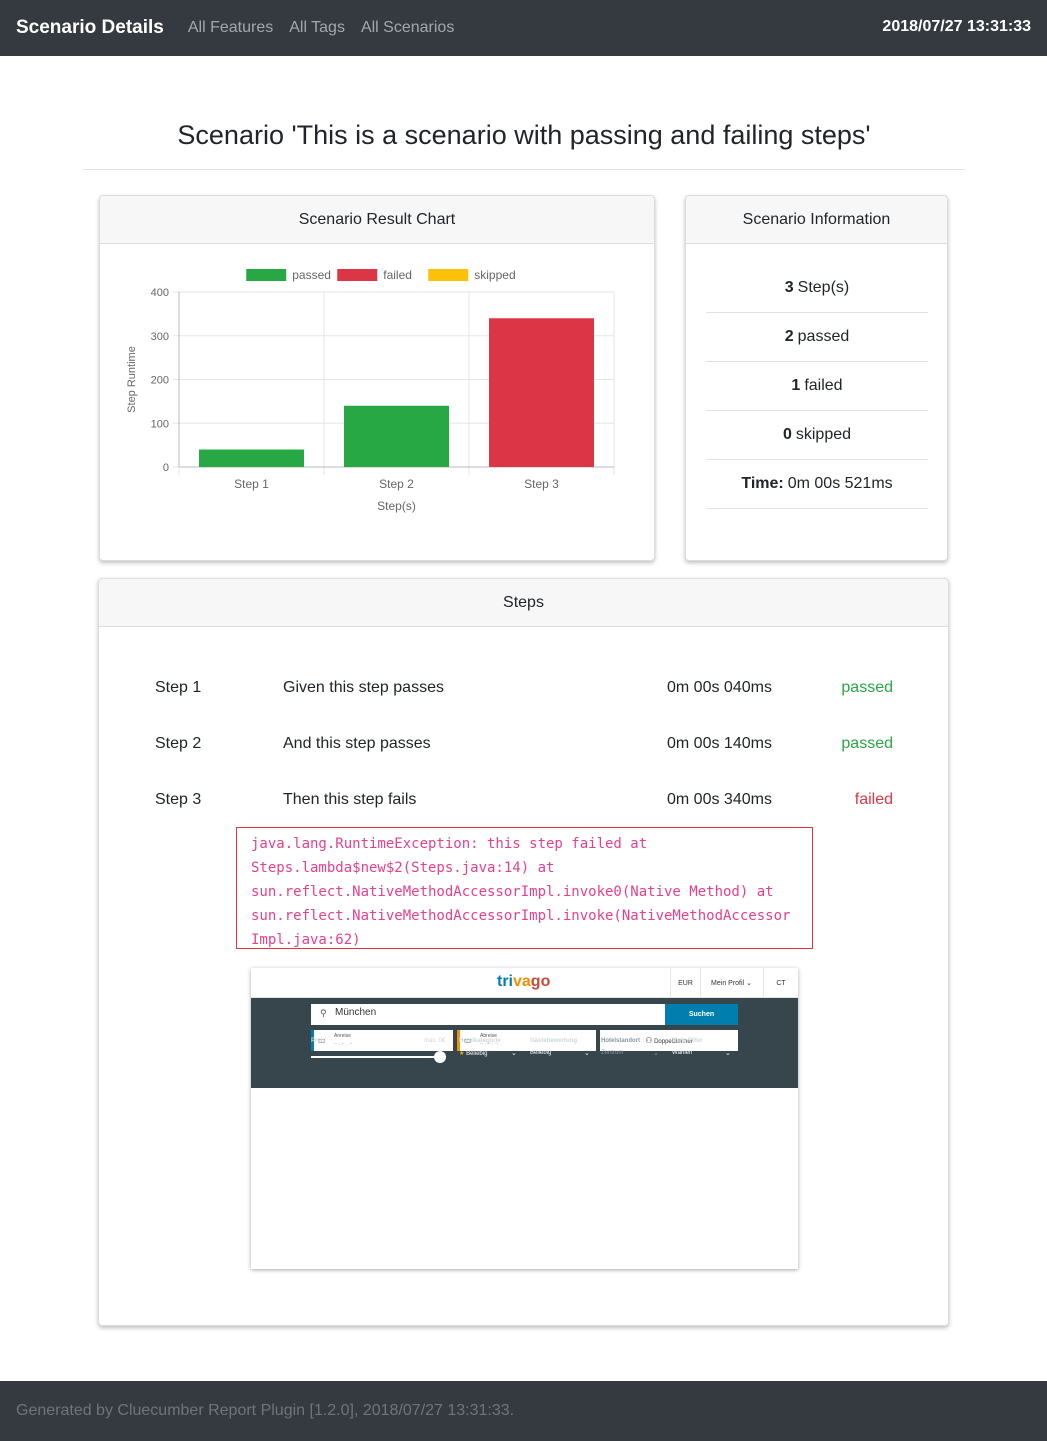  I want to click on bar-failed, so click(541, 392).